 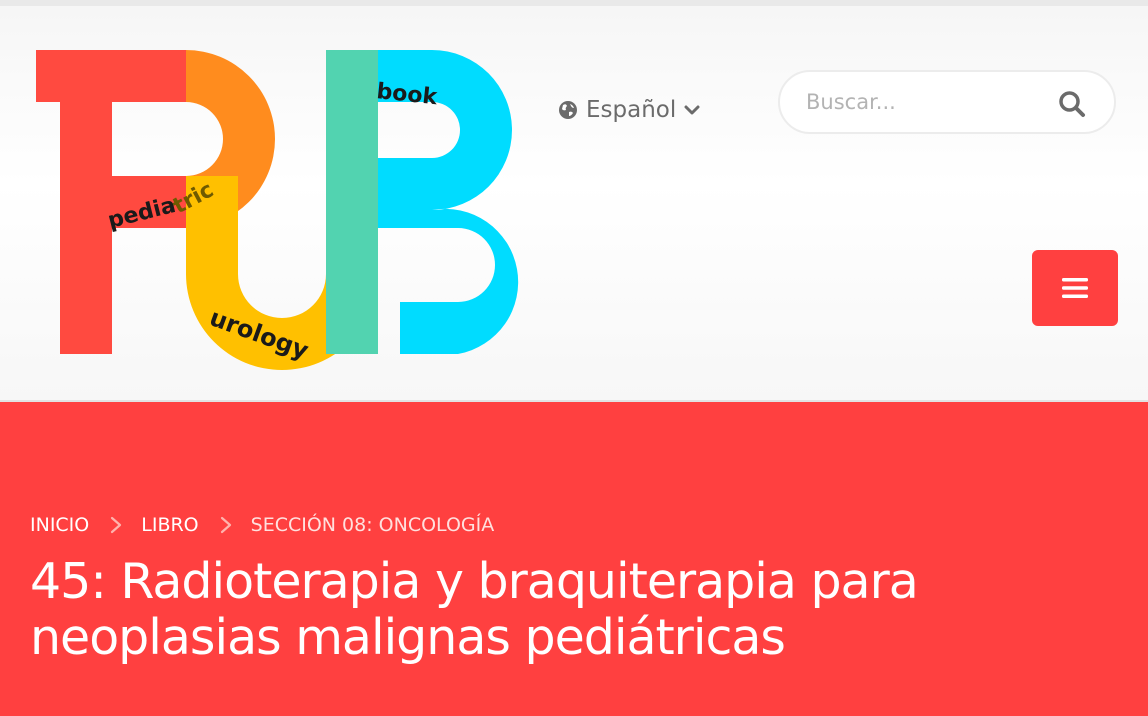 I want to click on chevron-down-icon, so click(x=692, y=110).